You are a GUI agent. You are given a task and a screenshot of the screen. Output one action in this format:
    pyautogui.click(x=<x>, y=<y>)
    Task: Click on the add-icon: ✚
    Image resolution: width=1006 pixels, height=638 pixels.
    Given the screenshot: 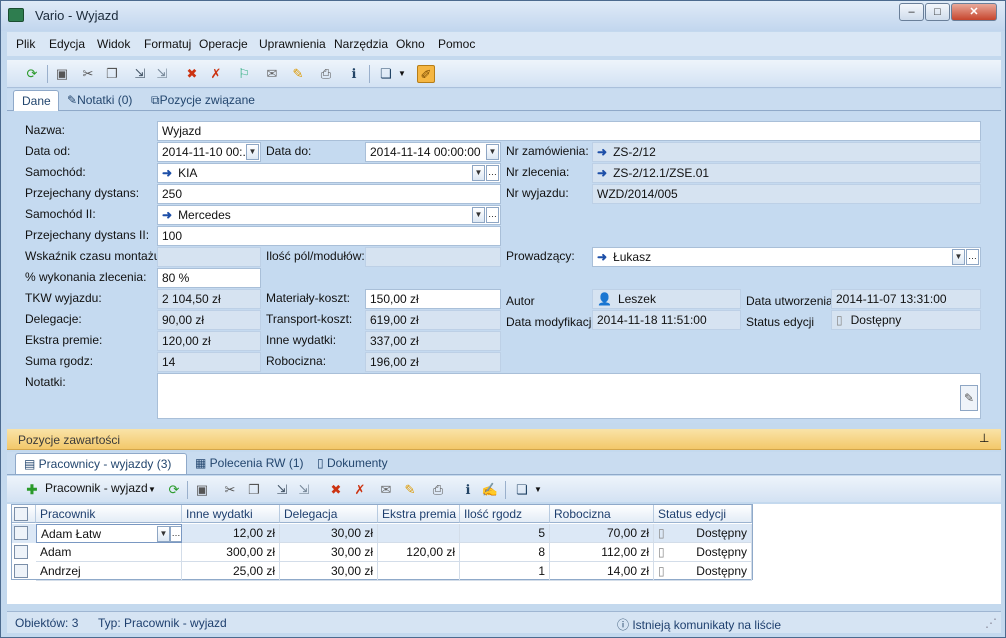 What is the action you would take?
    pyautogui.click(x=32, y=490)
    